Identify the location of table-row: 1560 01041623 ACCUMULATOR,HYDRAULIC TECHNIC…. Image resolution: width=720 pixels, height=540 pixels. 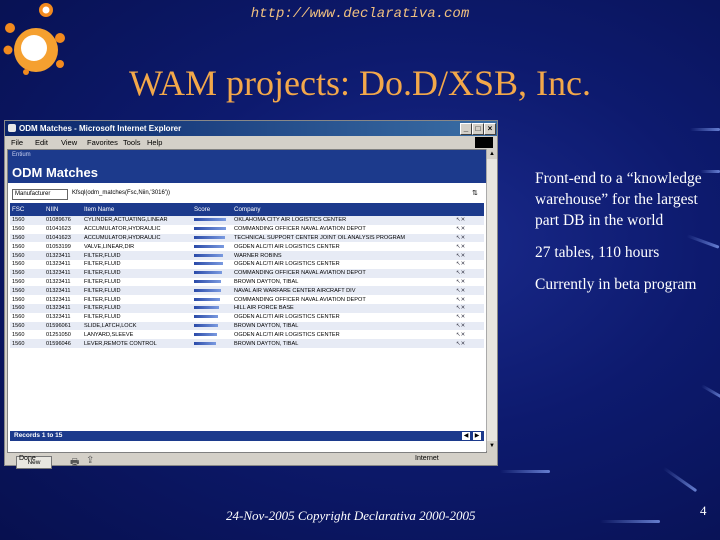
(247, 238).